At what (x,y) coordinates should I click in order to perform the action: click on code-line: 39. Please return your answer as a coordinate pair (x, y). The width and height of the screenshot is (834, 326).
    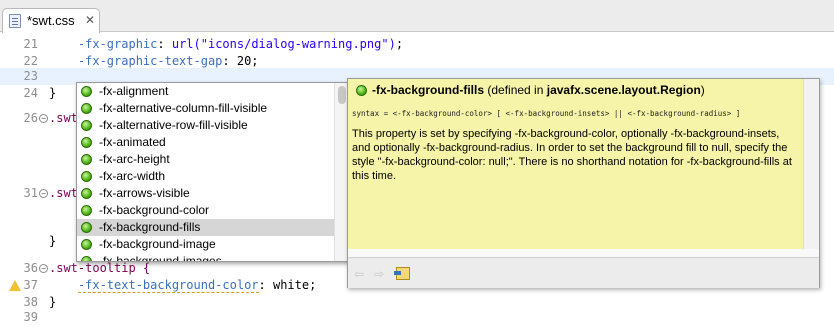
    Looking at the image, I should click on (417, 317).